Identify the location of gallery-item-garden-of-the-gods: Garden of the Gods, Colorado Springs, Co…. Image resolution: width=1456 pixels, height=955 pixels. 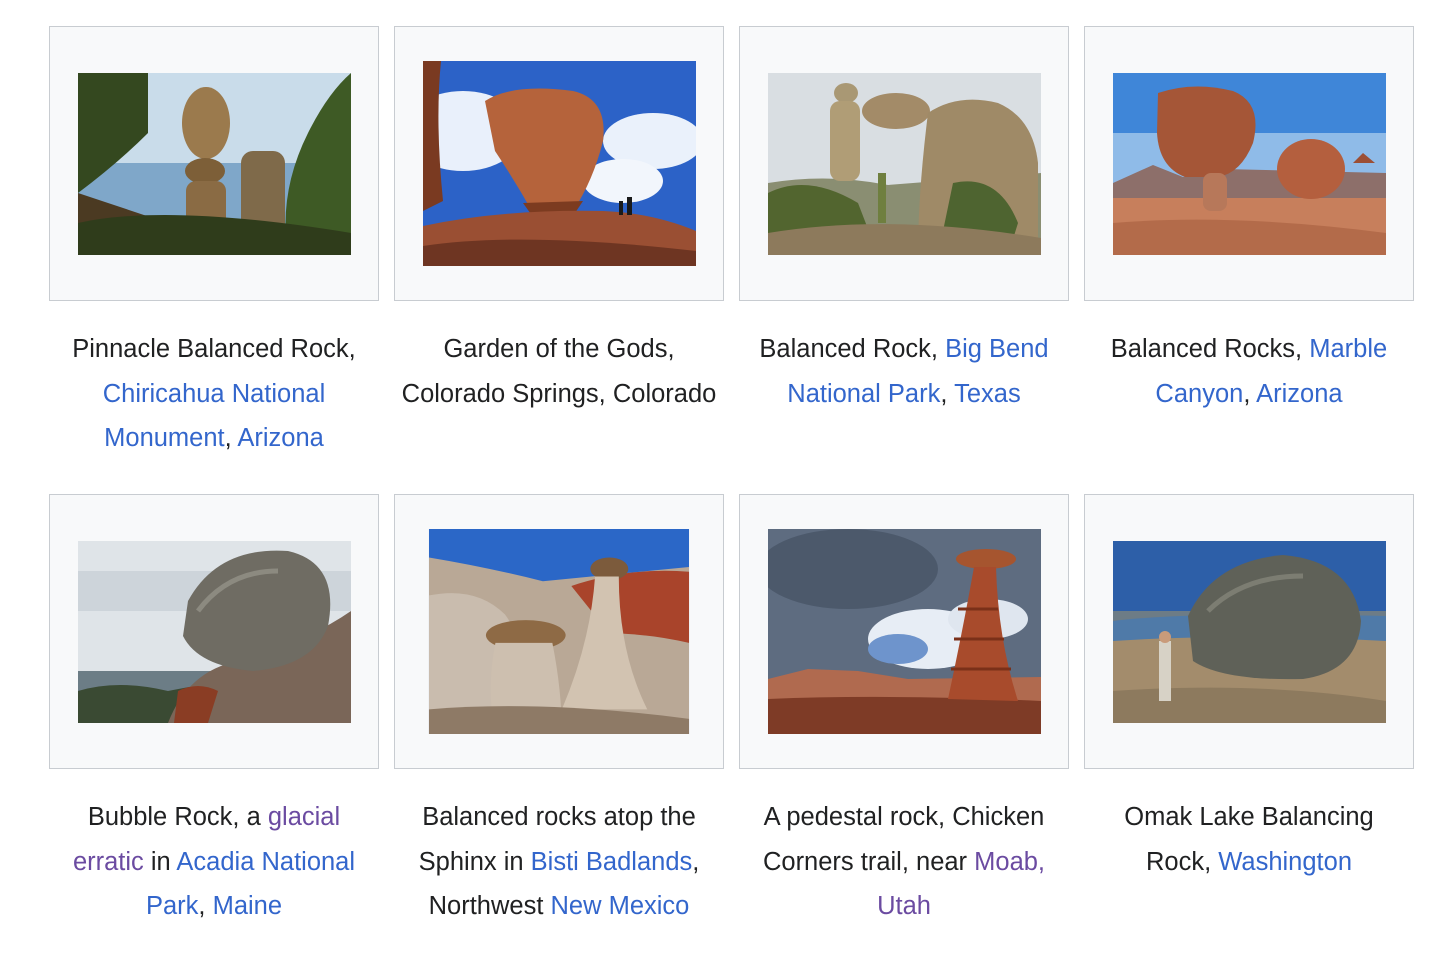
(559, 256).